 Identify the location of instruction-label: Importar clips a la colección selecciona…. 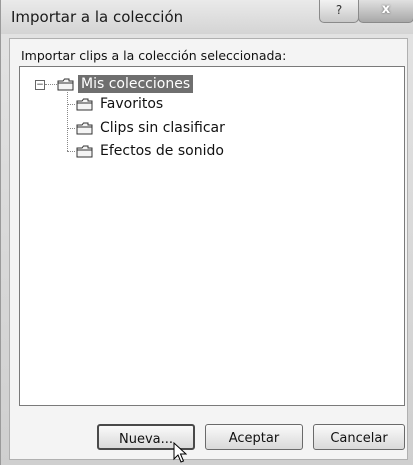
(154, 55).